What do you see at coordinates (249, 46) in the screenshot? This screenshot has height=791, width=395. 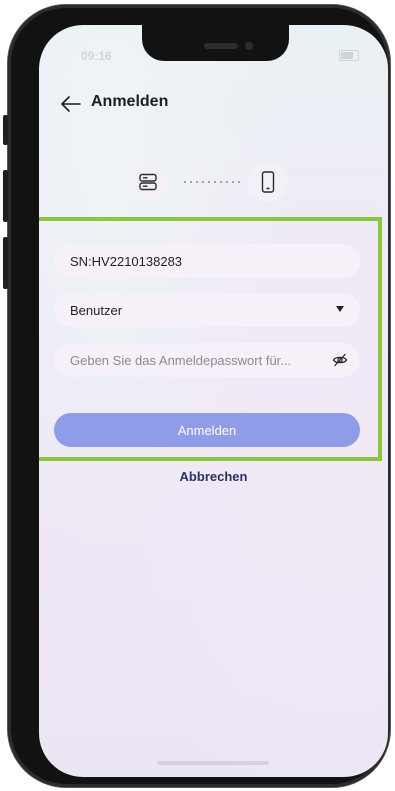 I see `front-camera` at bounding box center [249, 46].